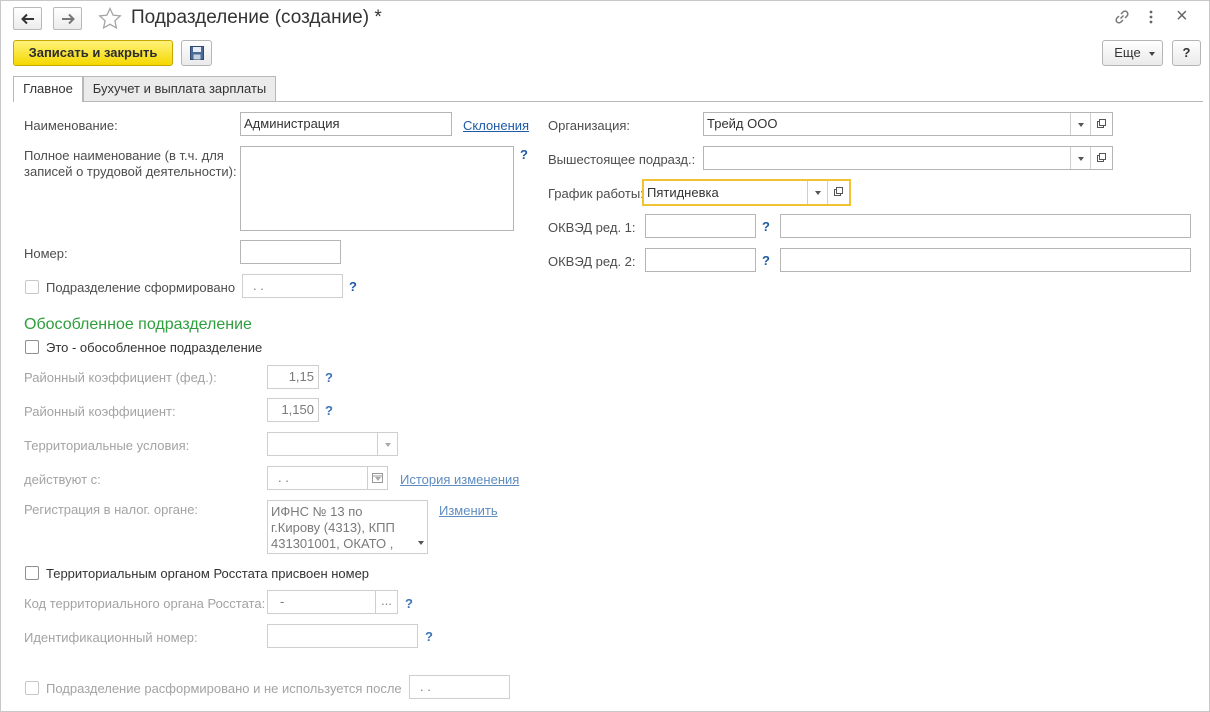 The width and height of the screenshot is (1210, 712). What do you see at coordinates (283, 477) in the screenshot?
I see `valid-from-value: . .` at bounding box center [283, 477].